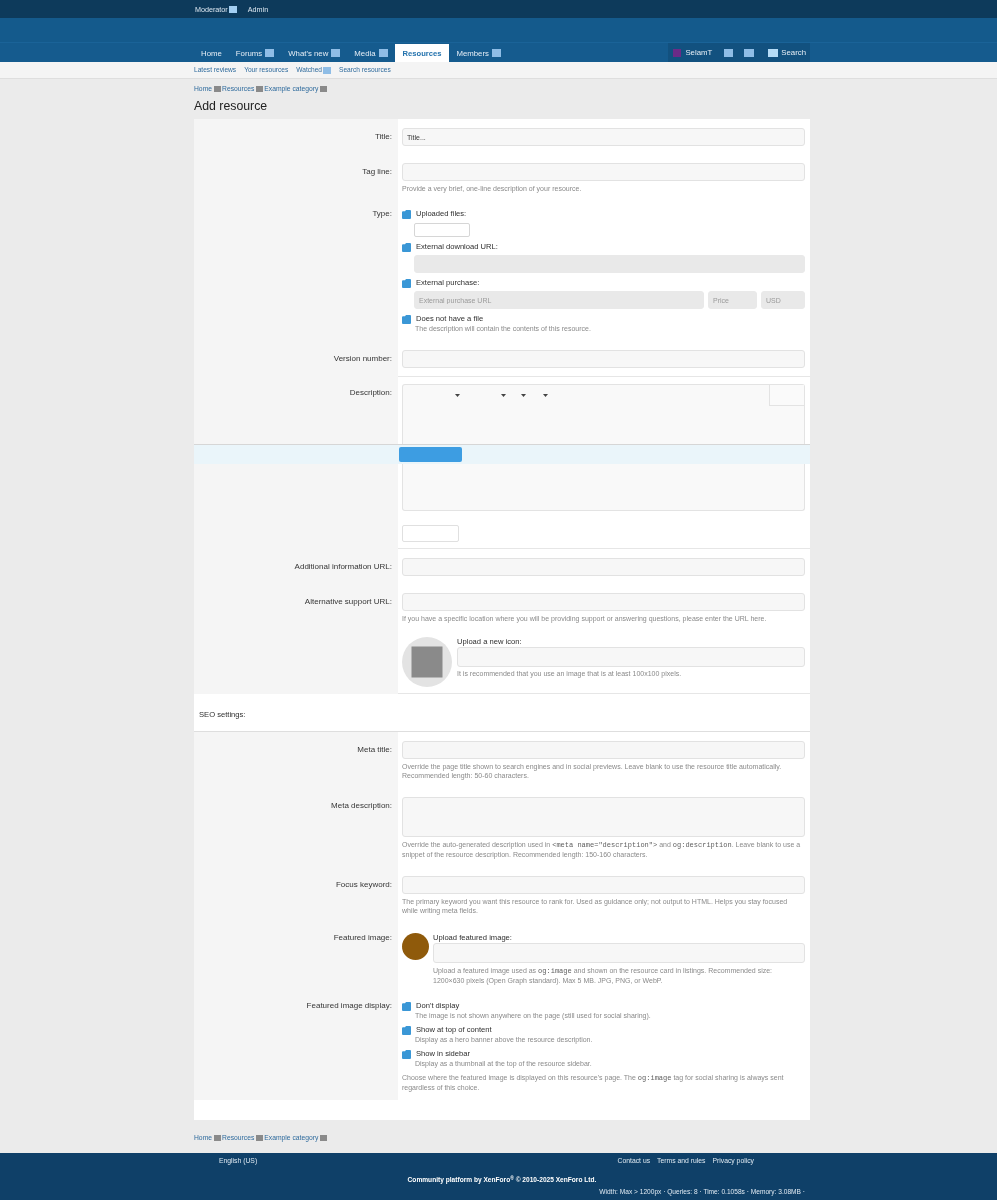 Image resolution: width=997 pixels, height=1200 pixels. I want to click on field-label: Tag line:, so click(377, 172).